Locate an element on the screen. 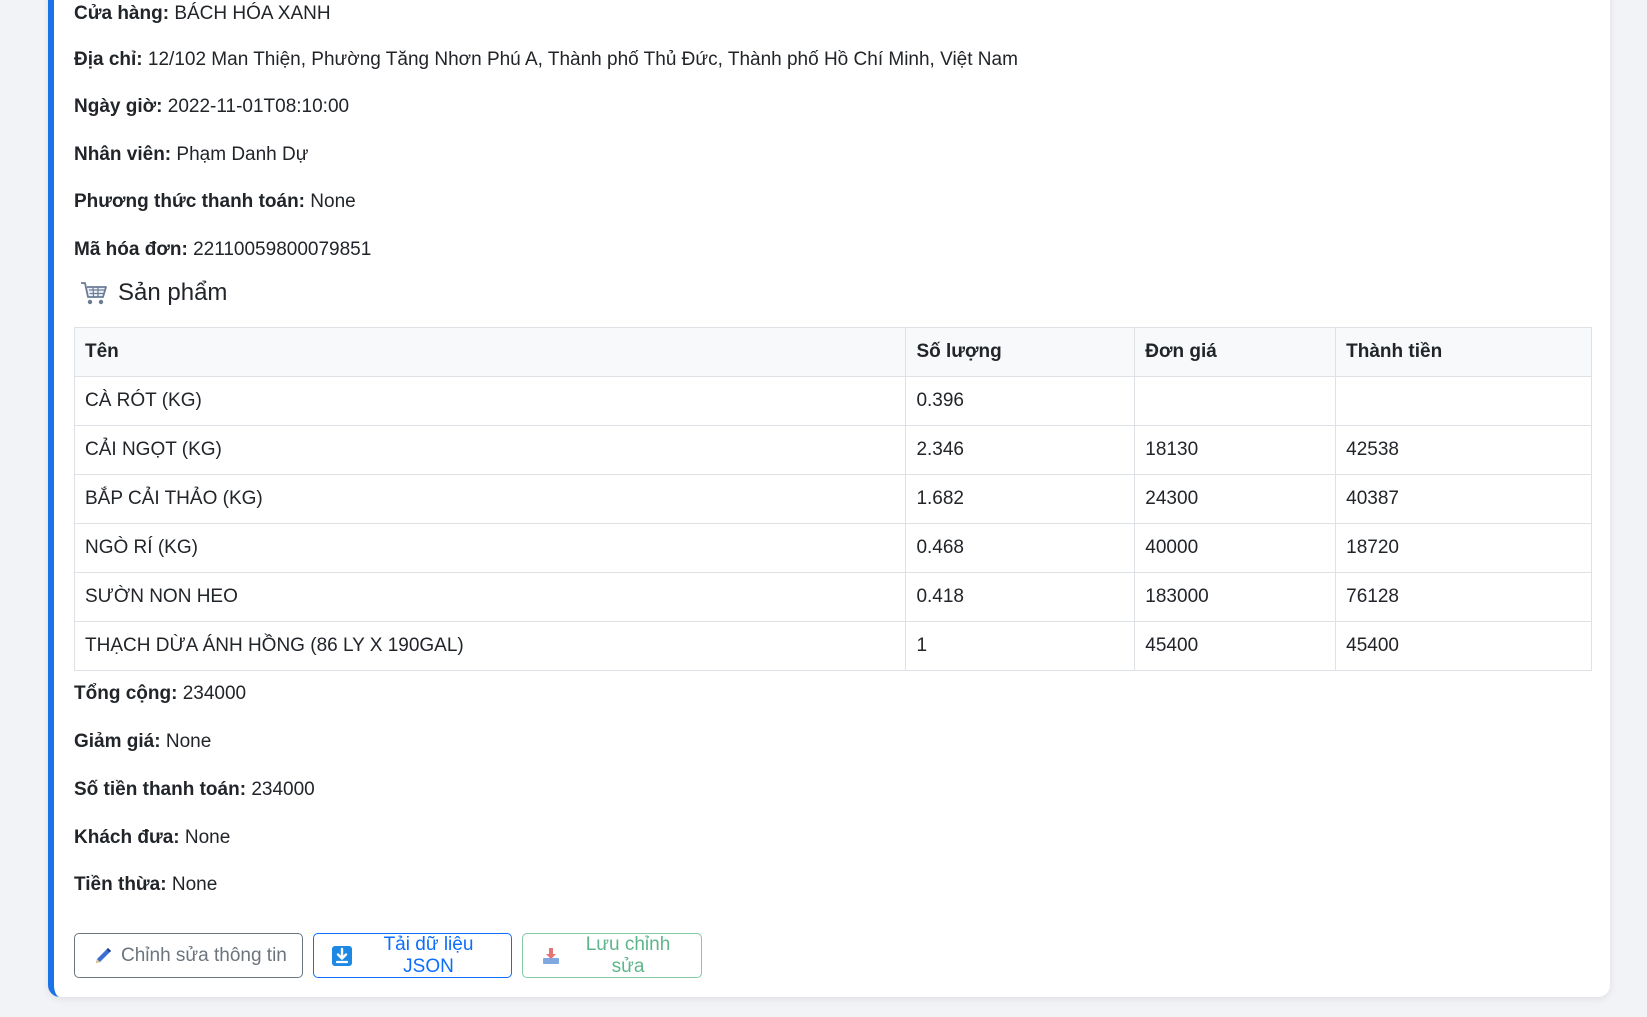 Image resolution: width=1647 pixels, height=1017 pixels. product-unit-price: 24300 is located at coordinates (1235, 499).